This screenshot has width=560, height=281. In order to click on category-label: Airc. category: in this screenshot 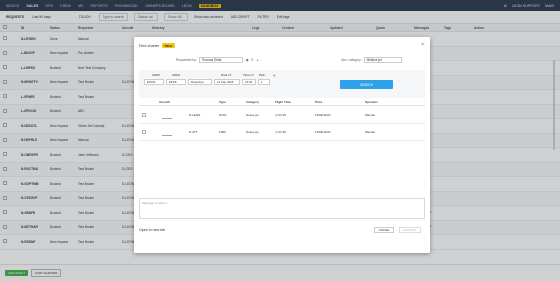, I will do `click(351, 60)`.